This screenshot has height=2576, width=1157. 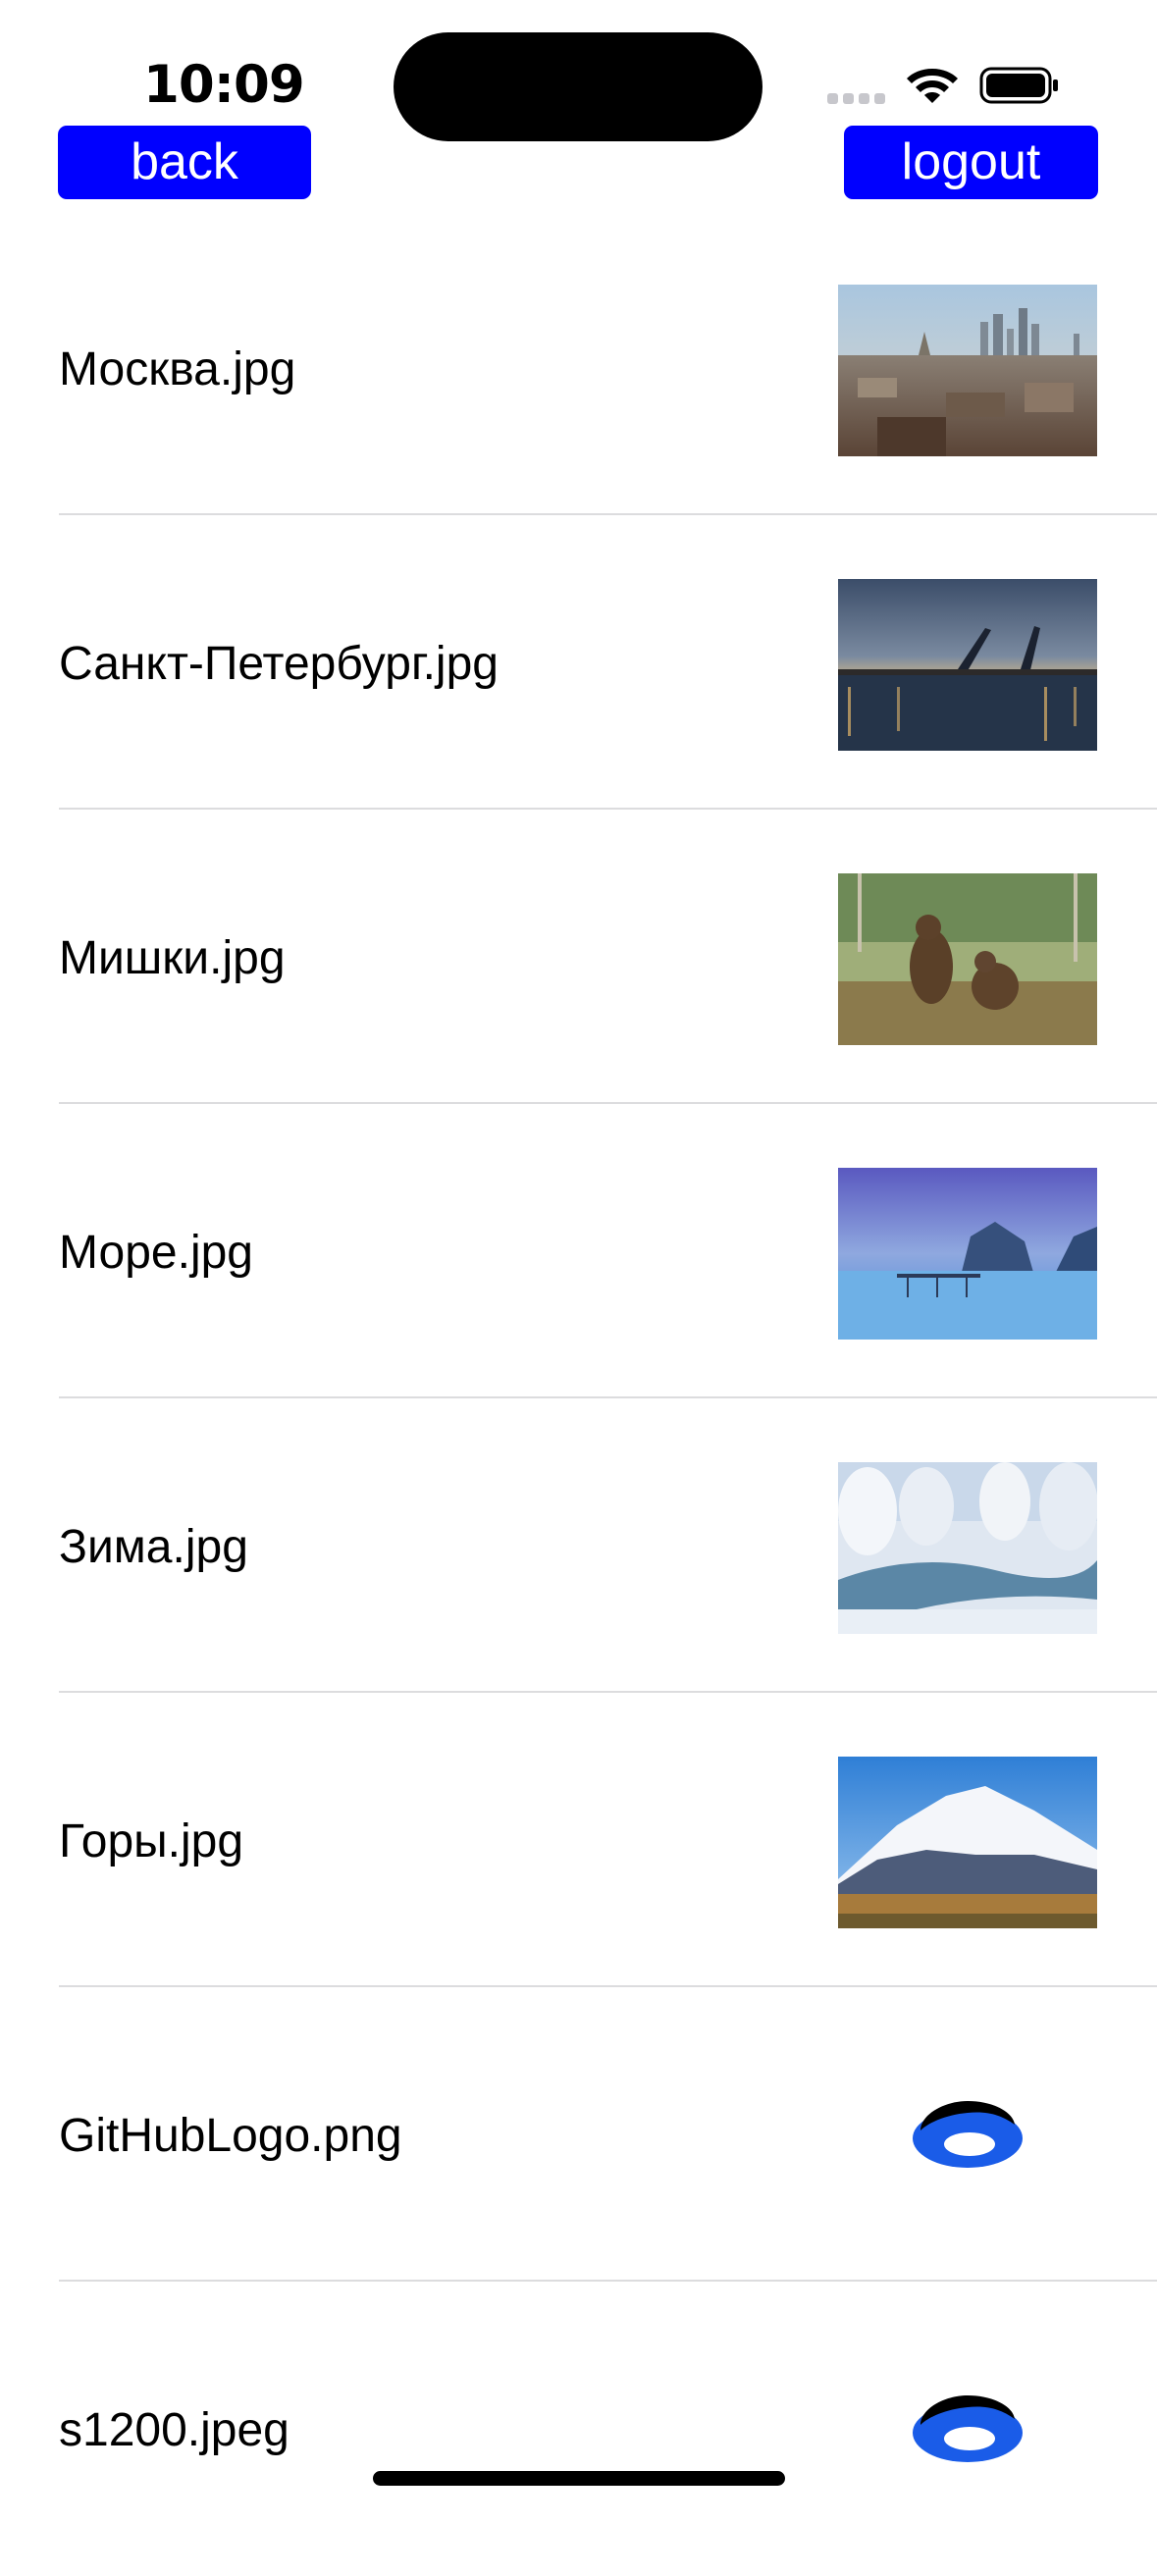 I want to click on file-row: GitHubLogo.png, so click(x=608, y=2134).